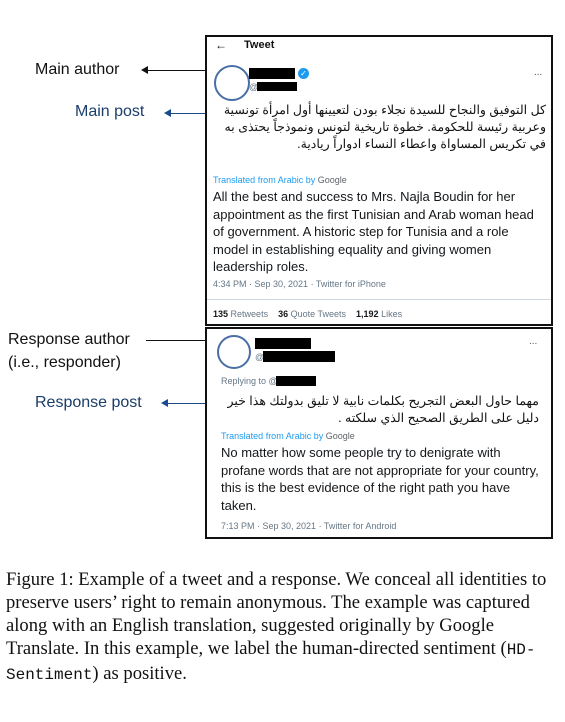 The width and height of the screenshot is (565, 722). I want to click on verified-badge-icon: ✓, so click(303, 73).